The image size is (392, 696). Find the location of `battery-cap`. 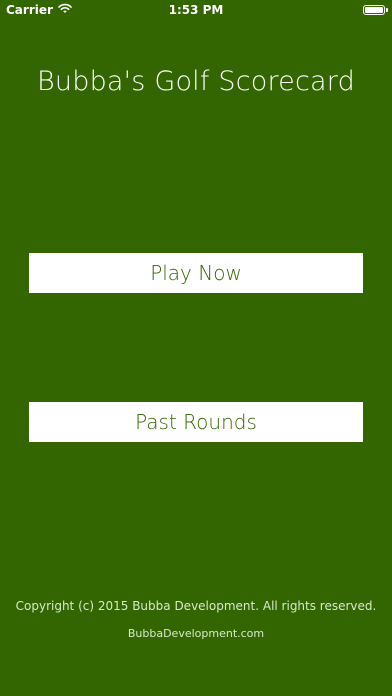

battery-cap is located at coordinates (387, 10).